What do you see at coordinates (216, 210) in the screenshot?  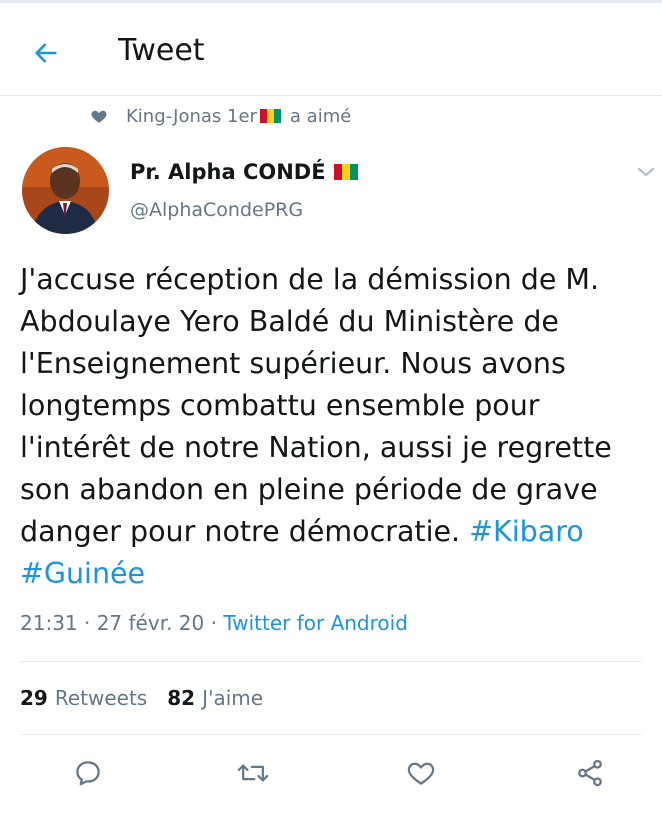 I see `author-handle: @AlphaCondePRG` at bounding box center [216, 210].